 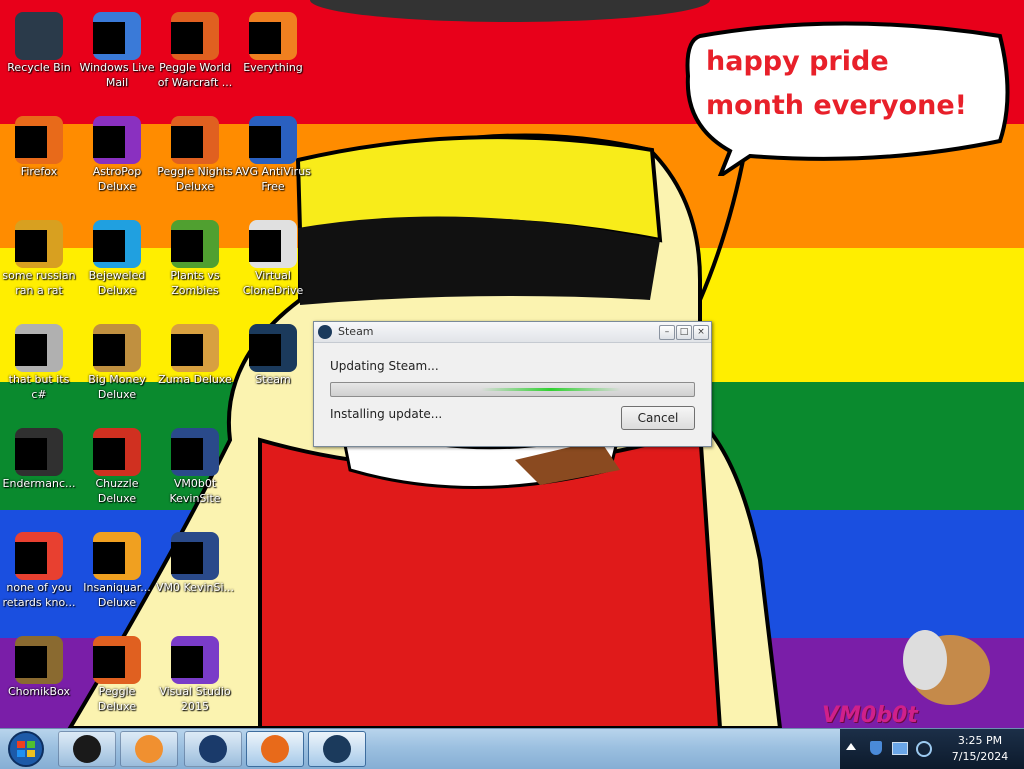 What do you see at coordinates (870, 715) in the screenshot?
I see `wallpaper-watermark: VM0b0t` at bounding box center [870, 715].